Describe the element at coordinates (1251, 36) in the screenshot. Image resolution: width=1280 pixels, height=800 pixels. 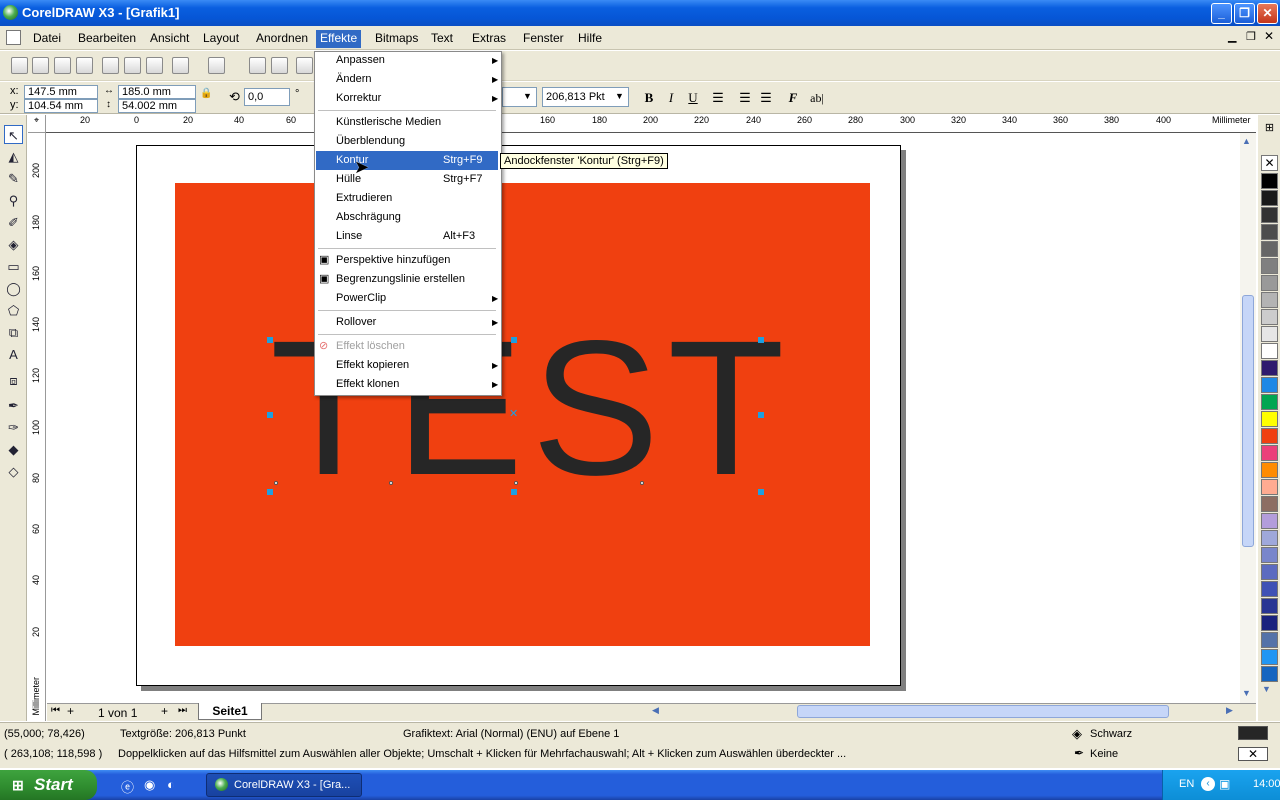
I see `doc-restore-icon: ❐` at that location.